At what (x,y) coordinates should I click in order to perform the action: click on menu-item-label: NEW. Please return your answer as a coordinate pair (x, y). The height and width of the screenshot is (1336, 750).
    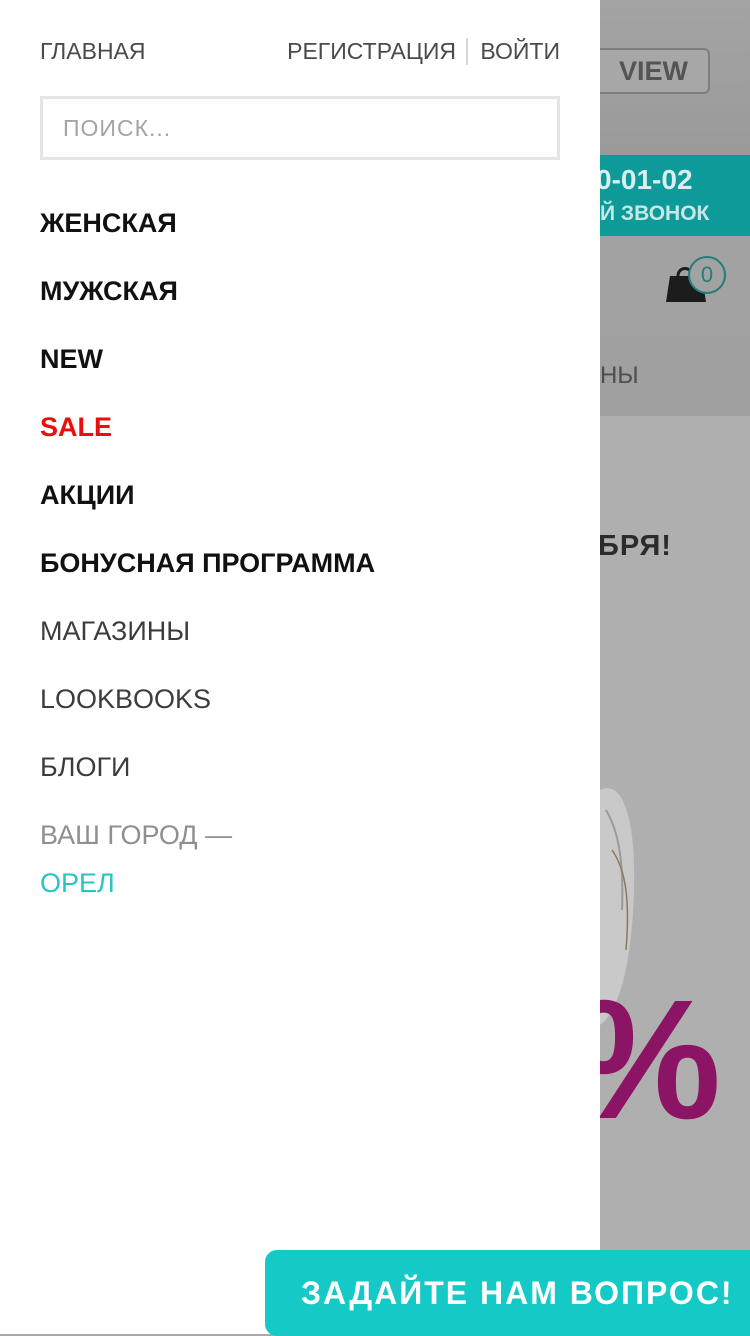
    Looking at the image, I should click on (71, 359).